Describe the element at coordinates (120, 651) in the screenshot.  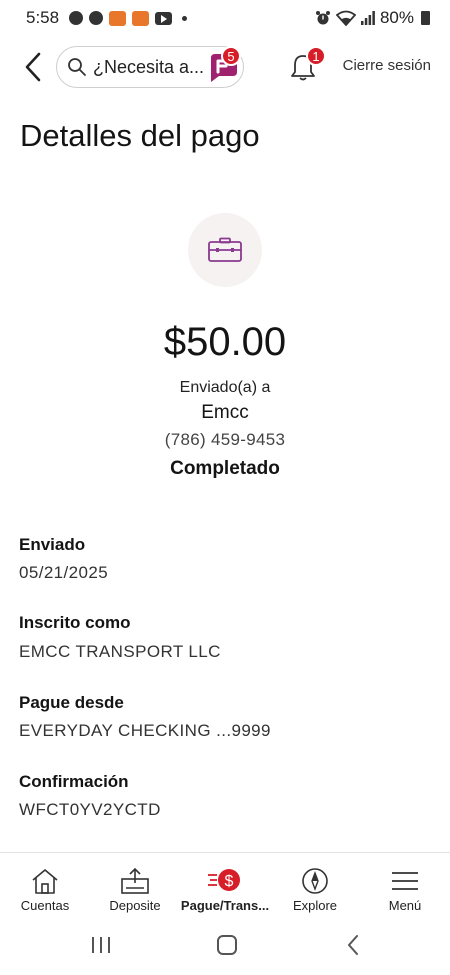
I see `detail-value-enrolled-name: EMCC TRANSPORT LLC` at that location.